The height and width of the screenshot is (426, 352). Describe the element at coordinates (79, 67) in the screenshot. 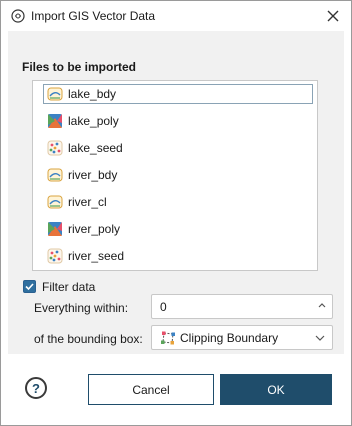

I see `files-section-title: Files to be imported` at that location.